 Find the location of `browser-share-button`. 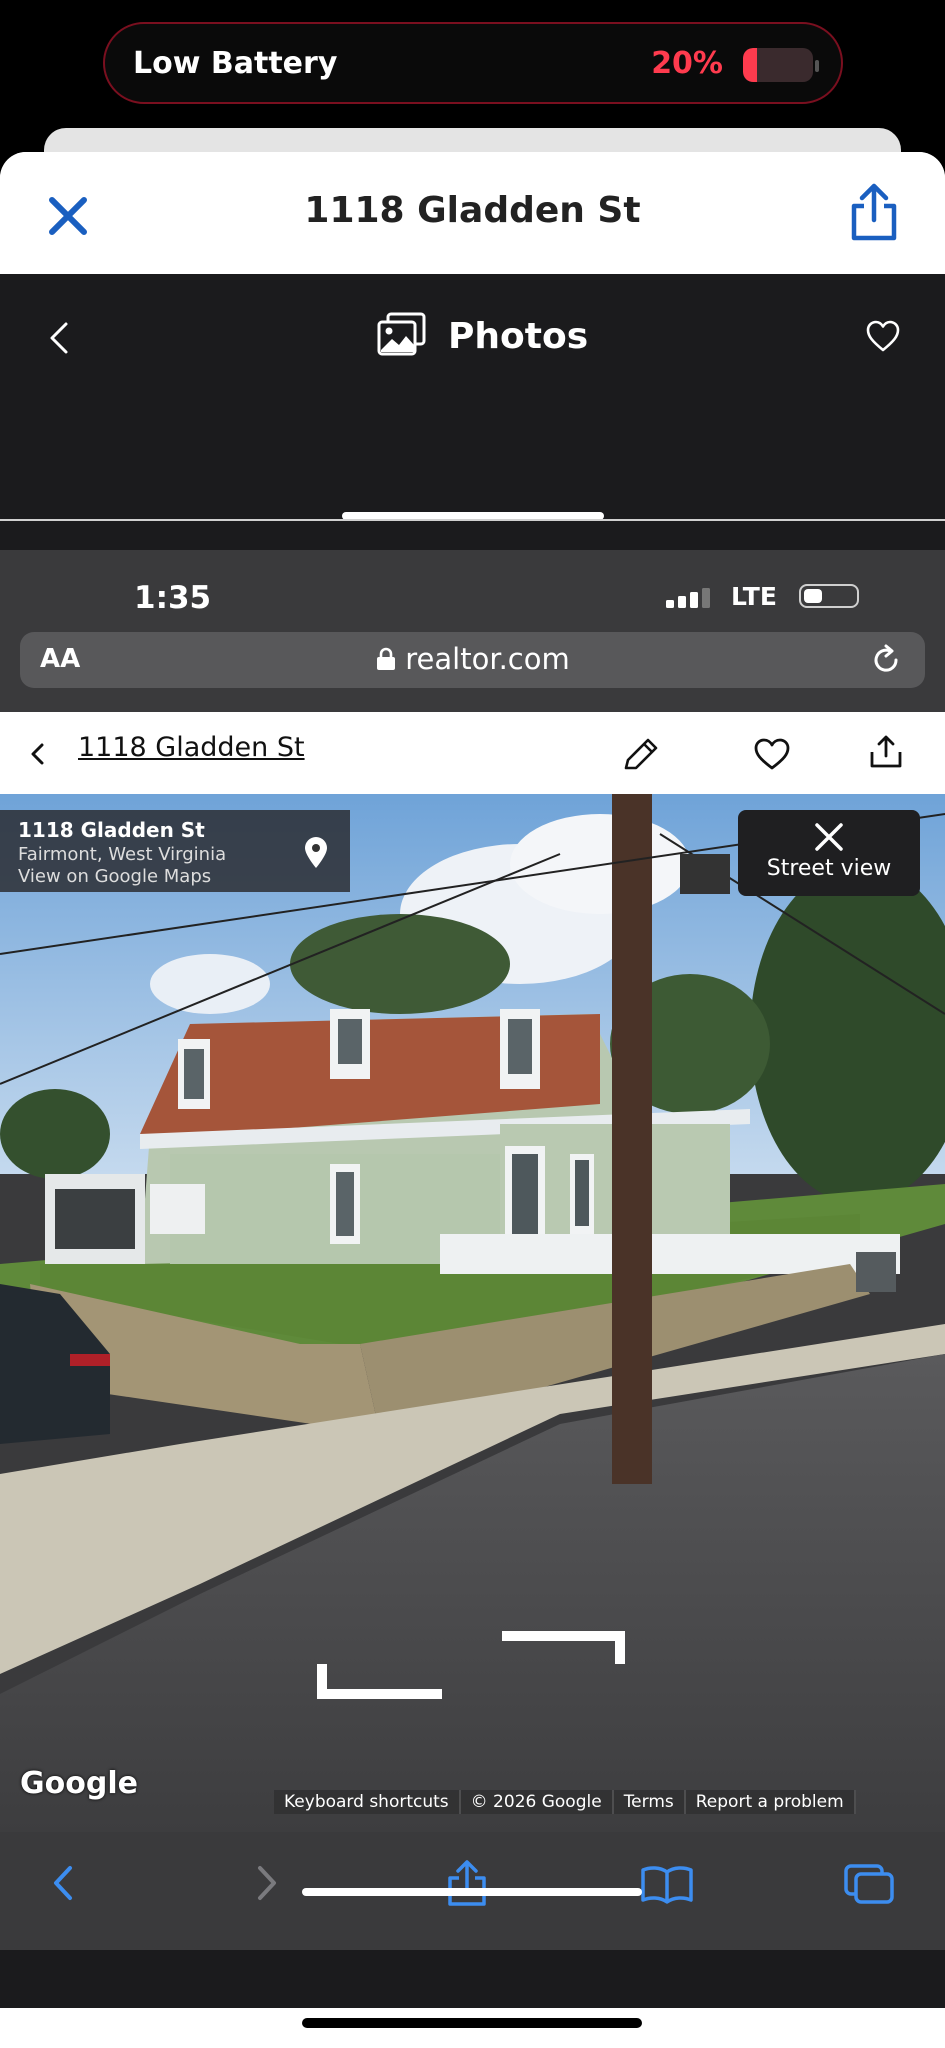

browser-share-button is located at coordinates (467, 1883).